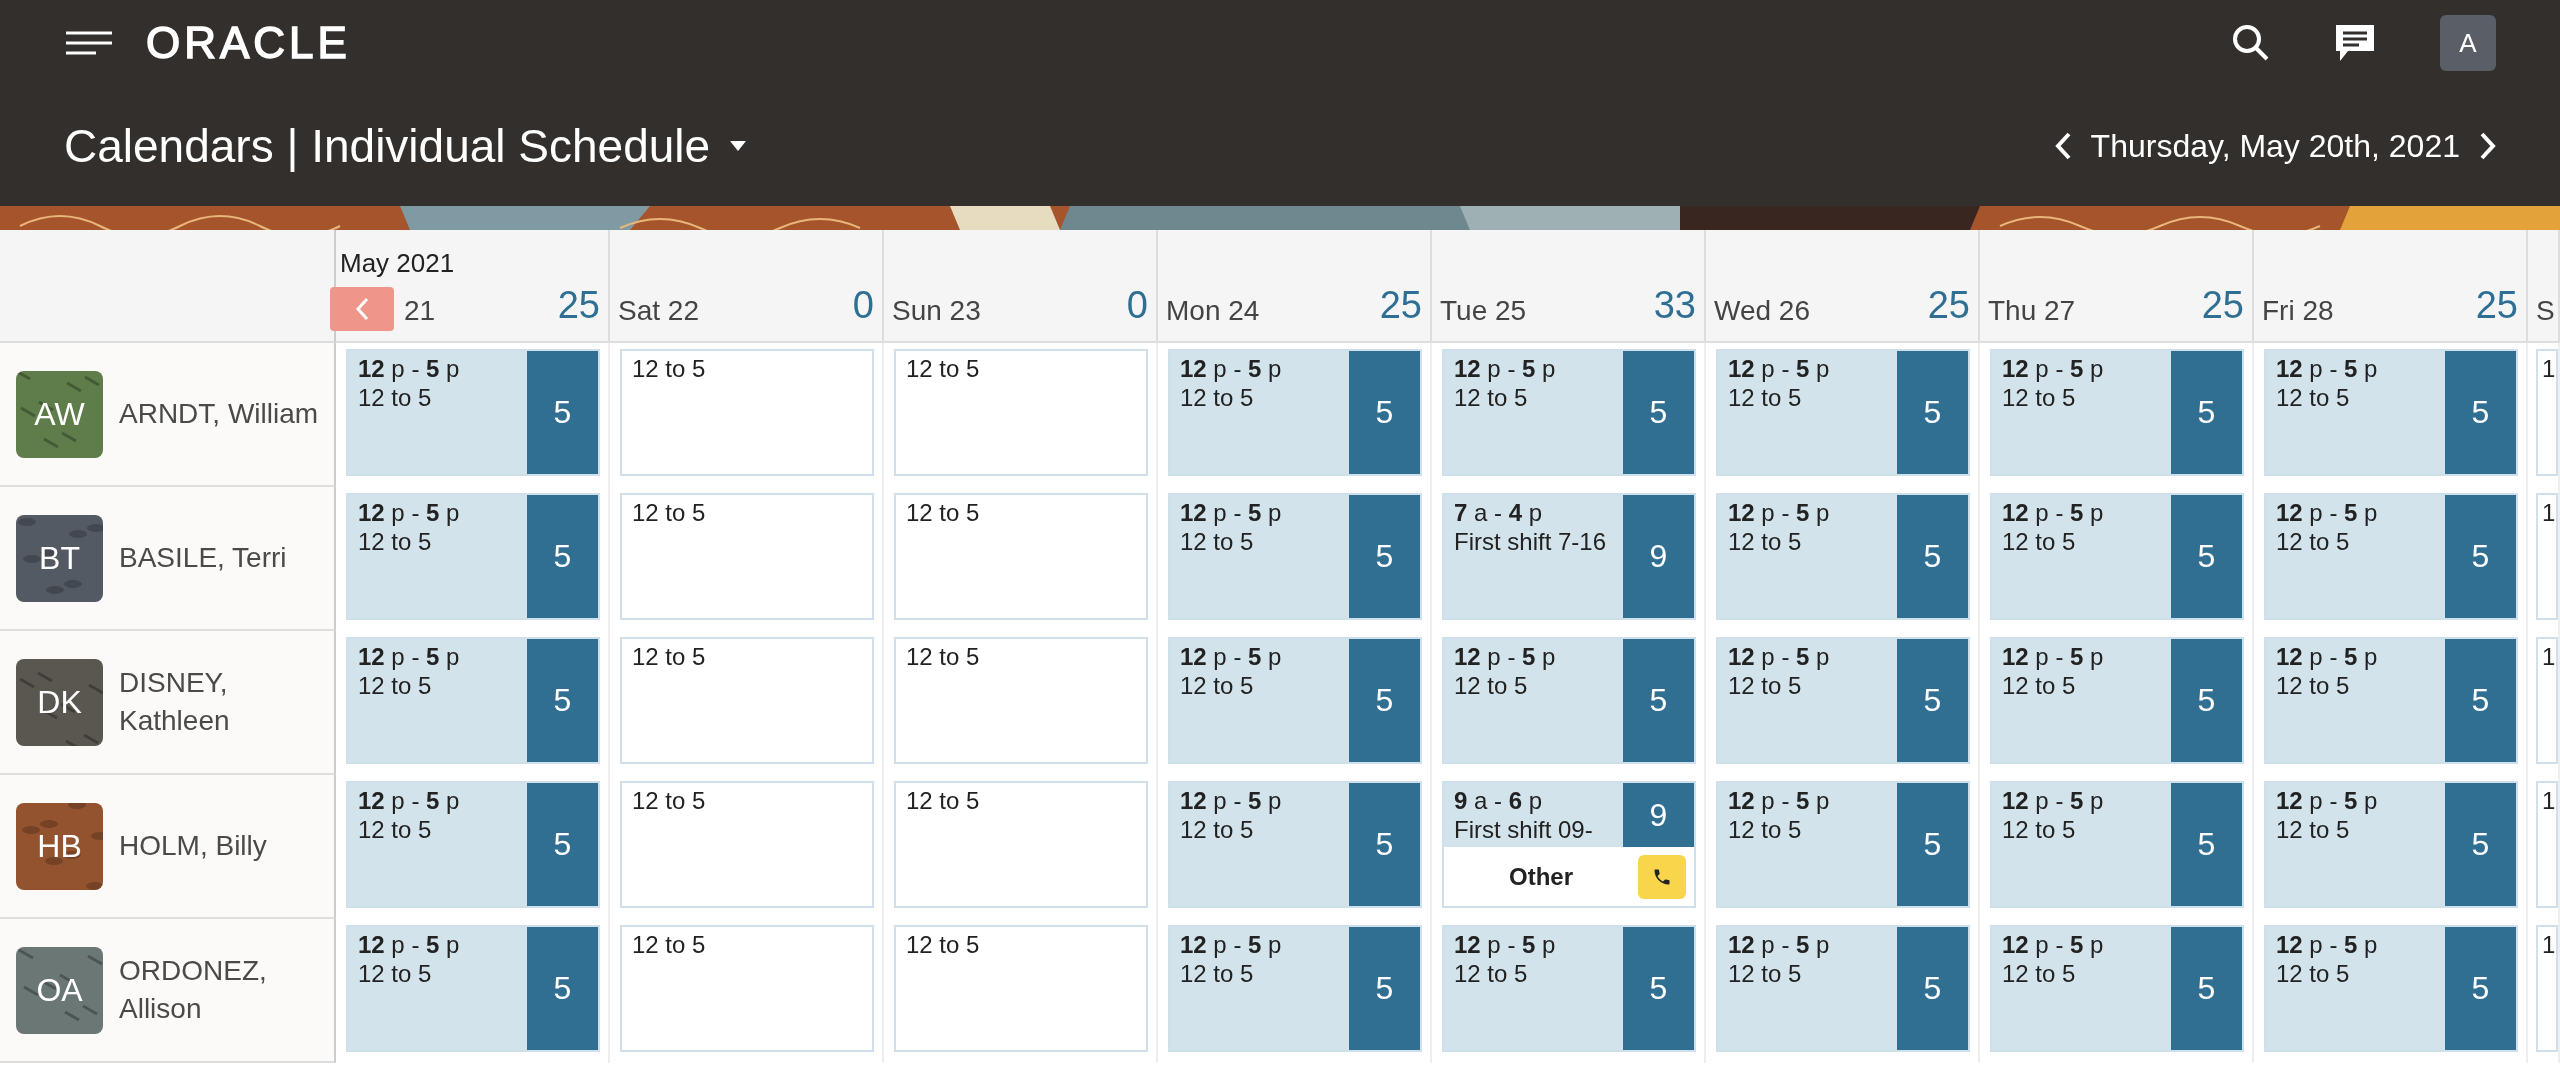 This screenshot has height=1090, width=2560. I want to click on current-date: Thursday, May 20th, 2021, so click(2275, 146).